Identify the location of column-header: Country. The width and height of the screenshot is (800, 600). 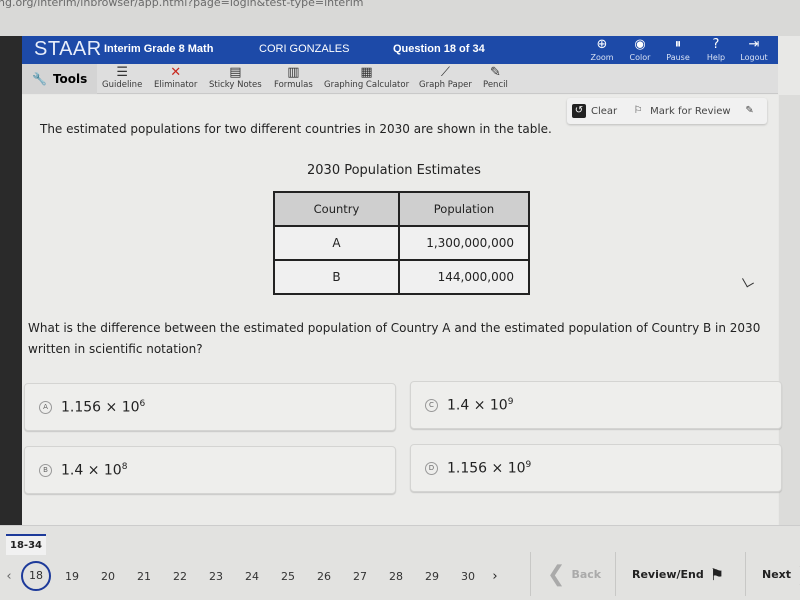
(336, 209).